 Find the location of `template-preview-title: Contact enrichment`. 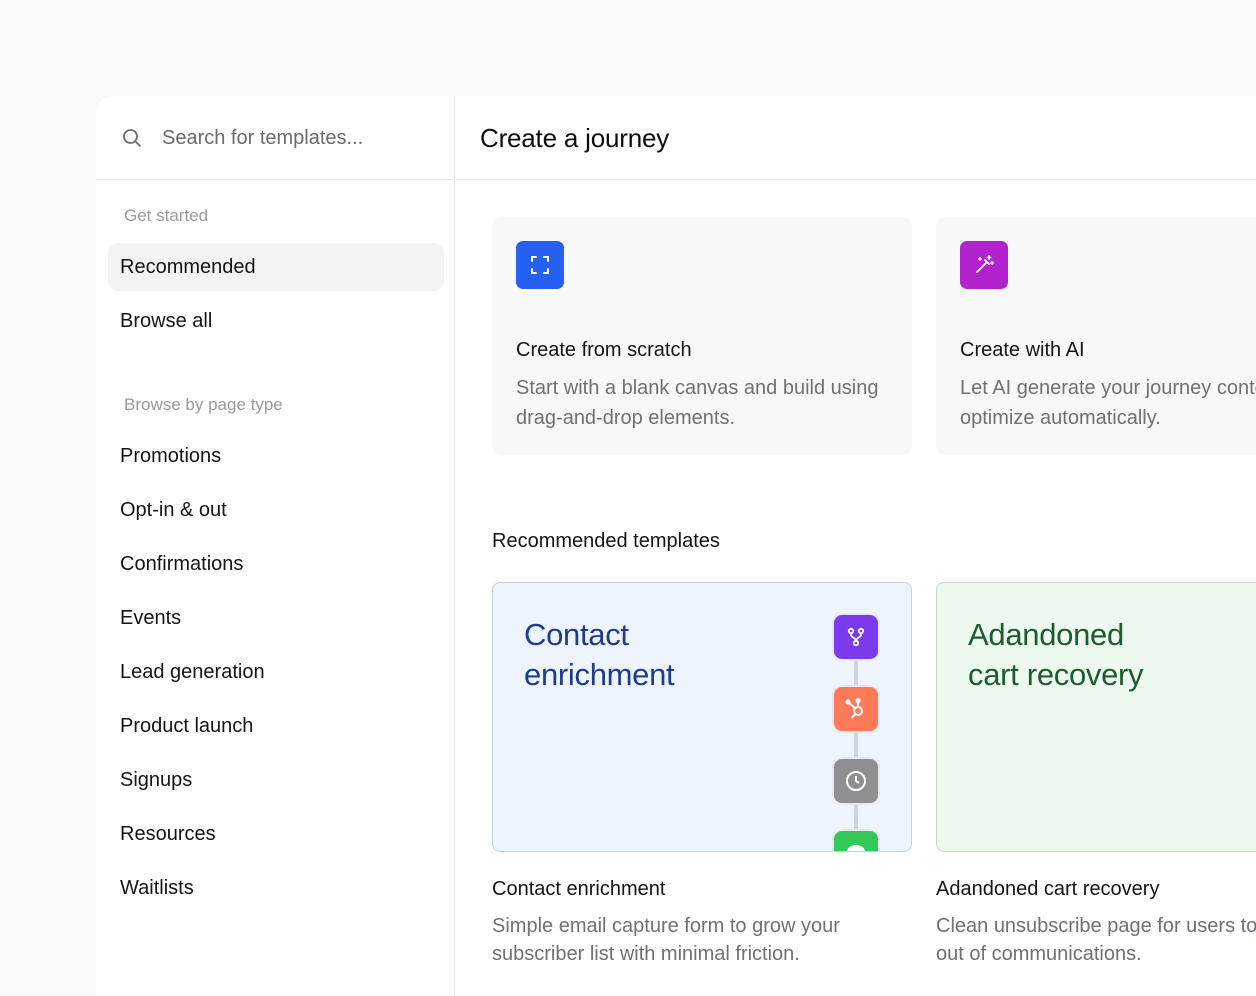

template-preview-title: Contact enrichment is located at coordinates (599, 654).